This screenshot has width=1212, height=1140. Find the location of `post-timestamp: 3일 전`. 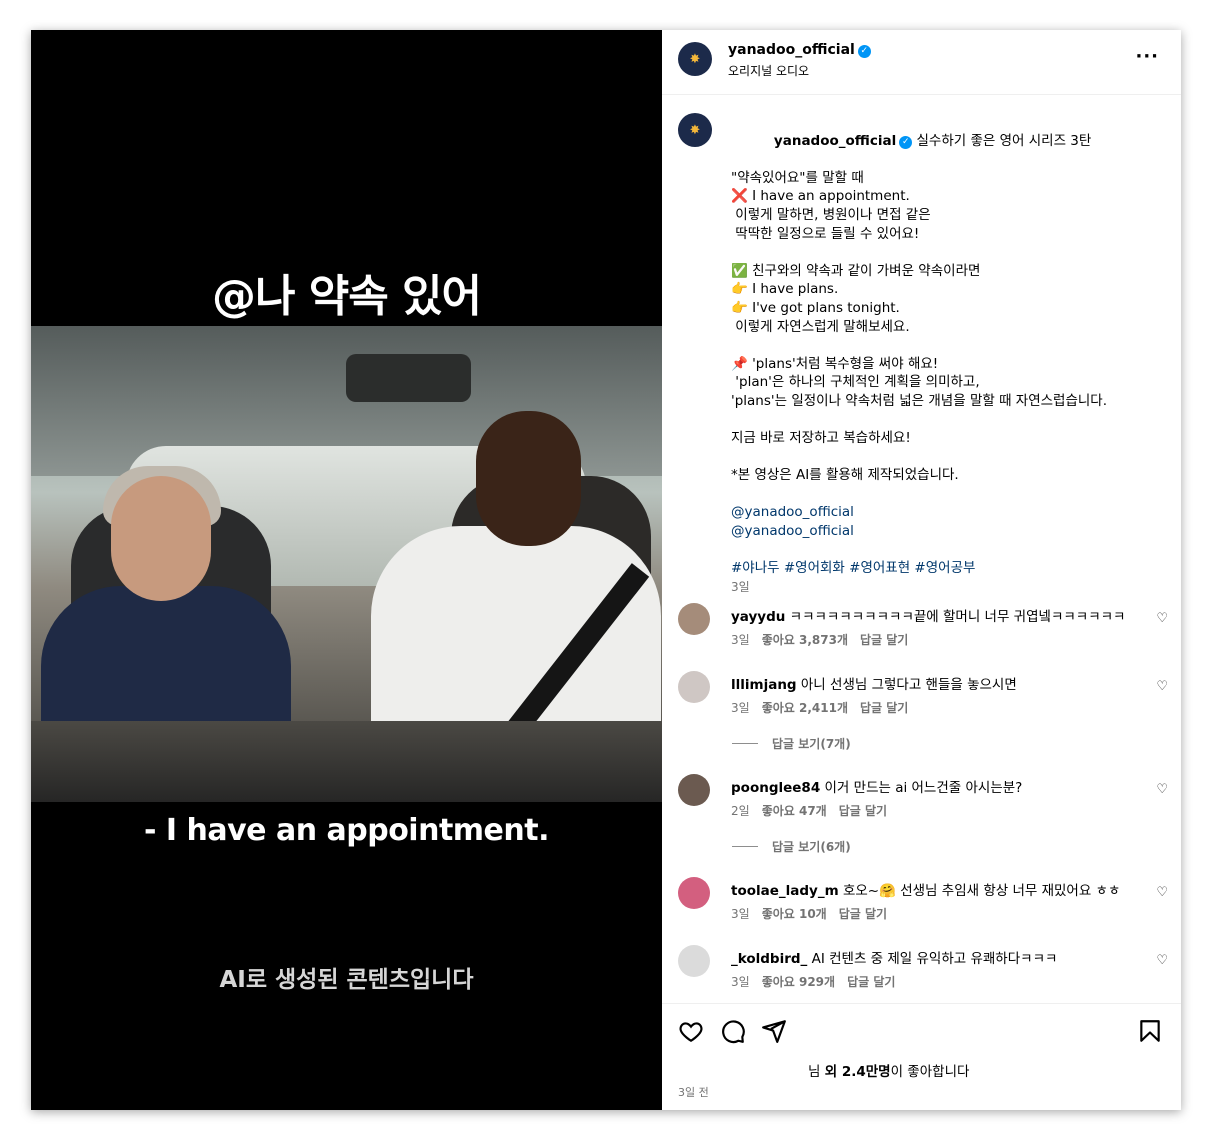

post-timestamp: 3일 전 is located at coordinates (693, 1092).